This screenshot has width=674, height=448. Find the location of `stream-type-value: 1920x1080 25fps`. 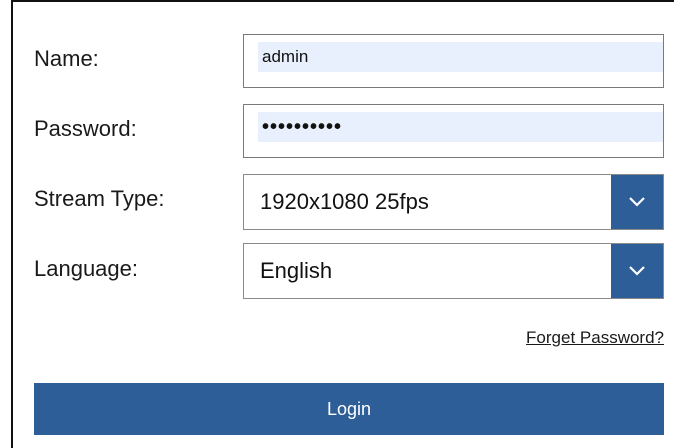

stream-type-value: 1920x1080 25fps is located at coordinates (344, 201).